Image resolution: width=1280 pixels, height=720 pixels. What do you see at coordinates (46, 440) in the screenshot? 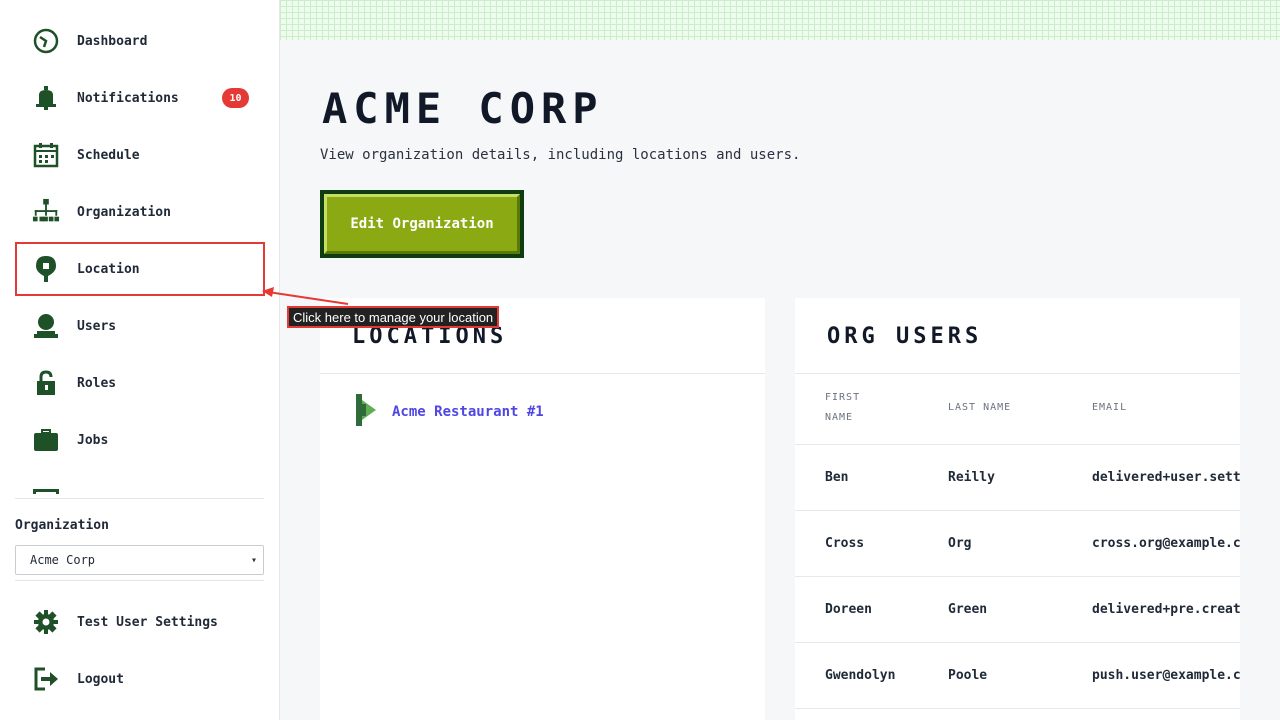
I see `briefcase-icon` at bounding box center [46, 440].